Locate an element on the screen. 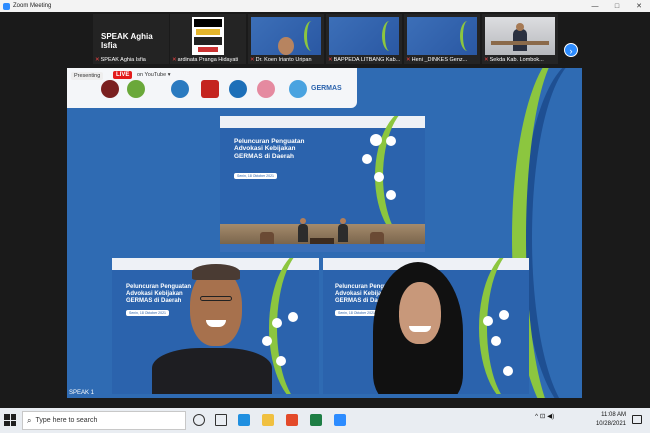 This screenshot has width=650, height=433. participant-body is located at coordinates (212, 371).